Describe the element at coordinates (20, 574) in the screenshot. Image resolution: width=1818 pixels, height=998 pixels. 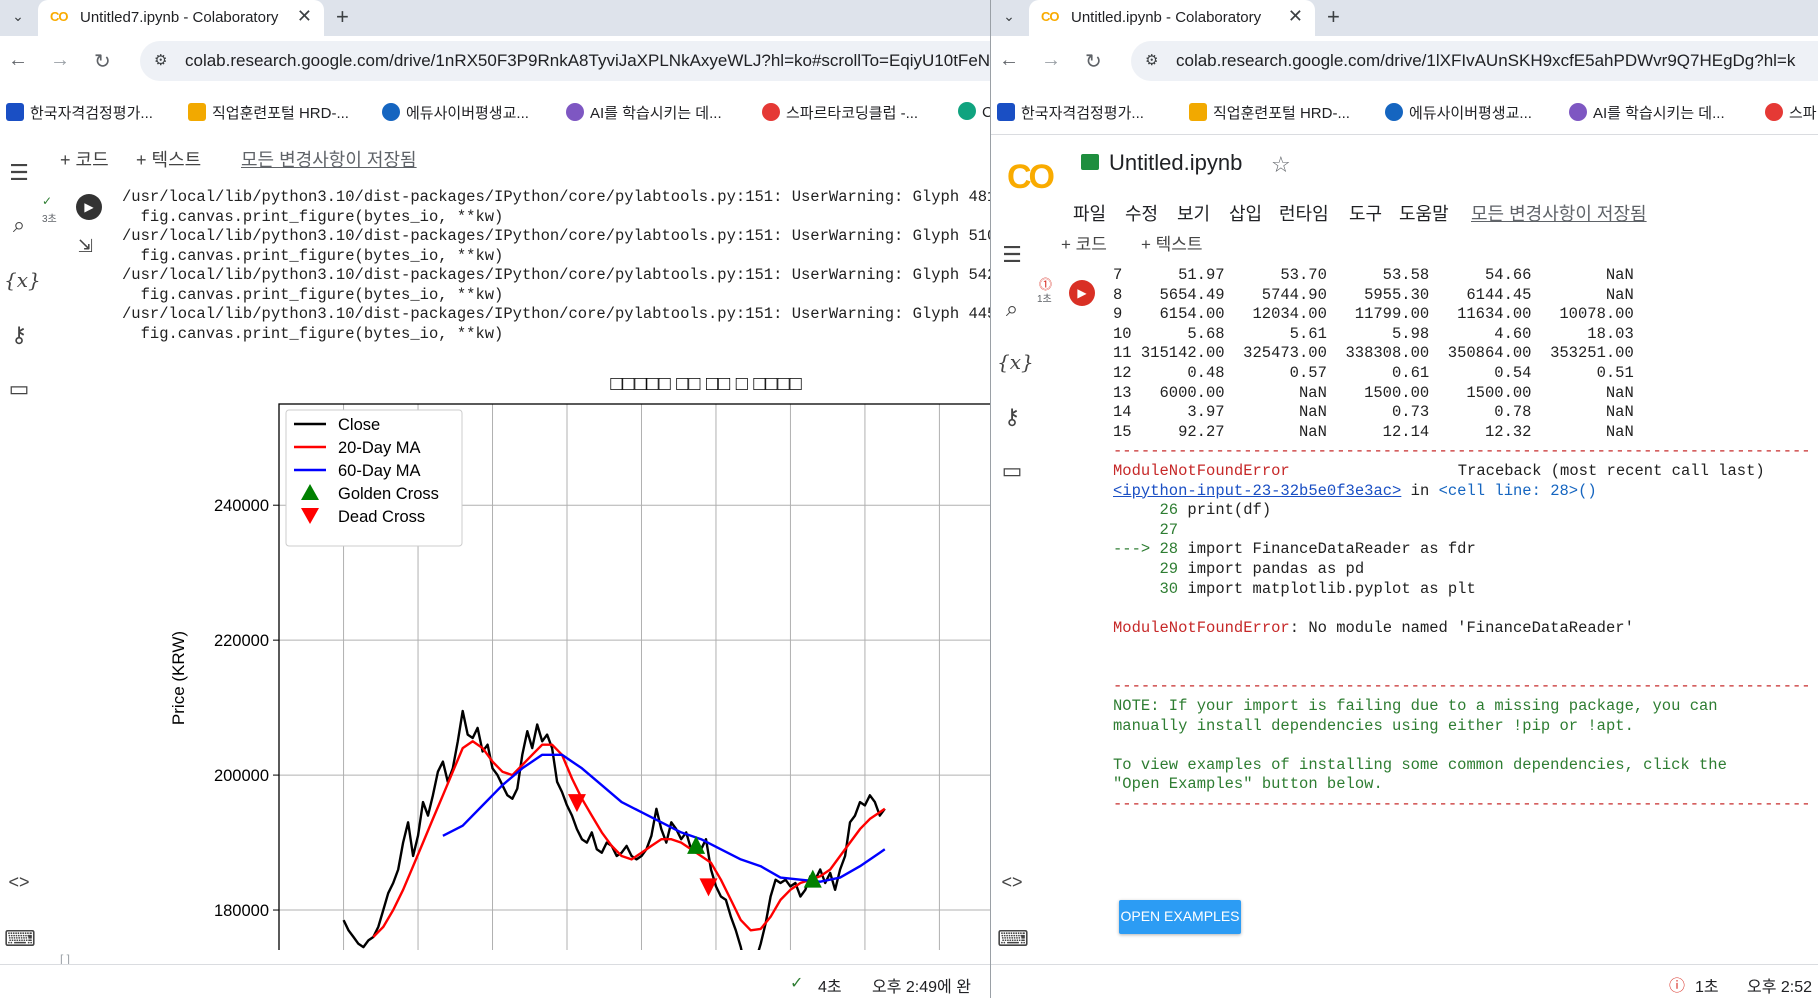
I see `colab-sidebar: ☰ ⌕ {x} ⚷ ▭ <> ⌨` at that location.